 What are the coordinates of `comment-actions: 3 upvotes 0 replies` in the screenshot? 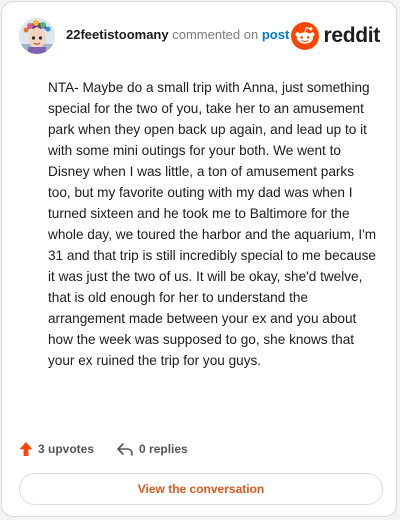 It's located at (114, 449).